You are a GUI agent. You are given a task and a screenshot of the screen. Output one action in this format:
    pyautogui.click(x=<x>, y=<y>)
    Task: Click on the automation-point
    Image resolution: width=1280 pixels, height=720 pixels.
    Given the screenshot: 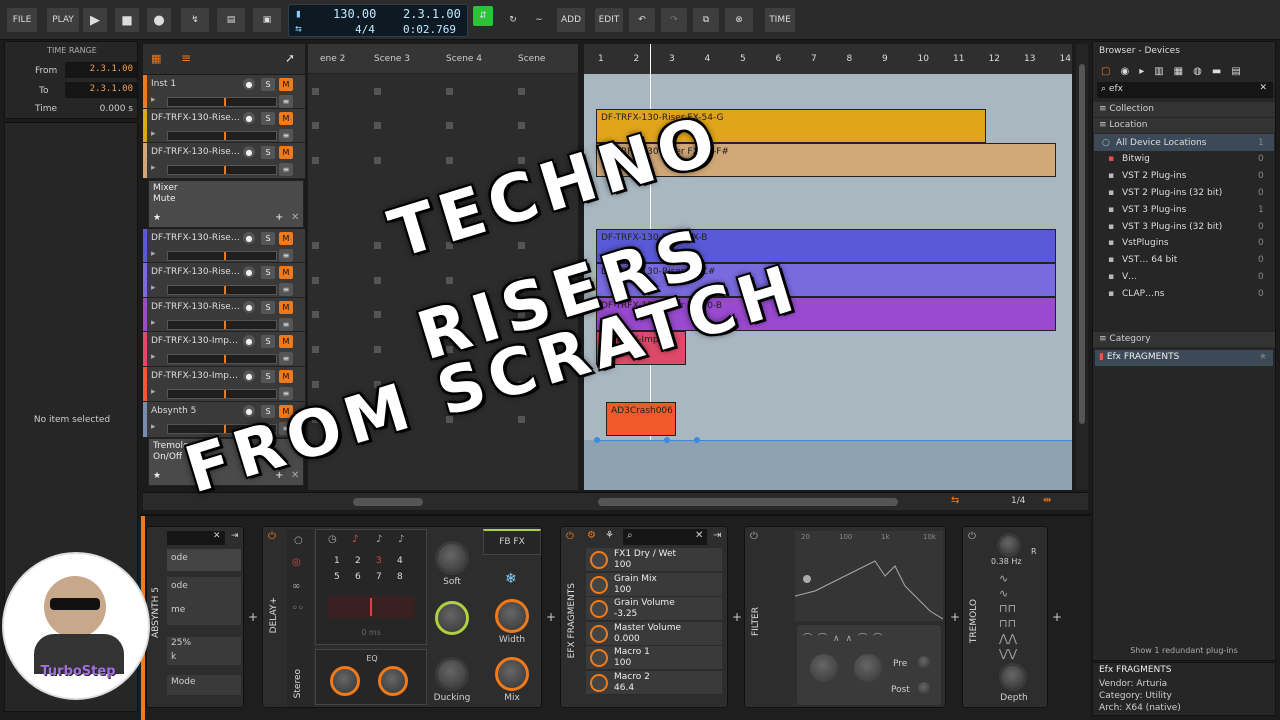 What is the action you would take?
    pyautogui.click(x=667, y=440)
    